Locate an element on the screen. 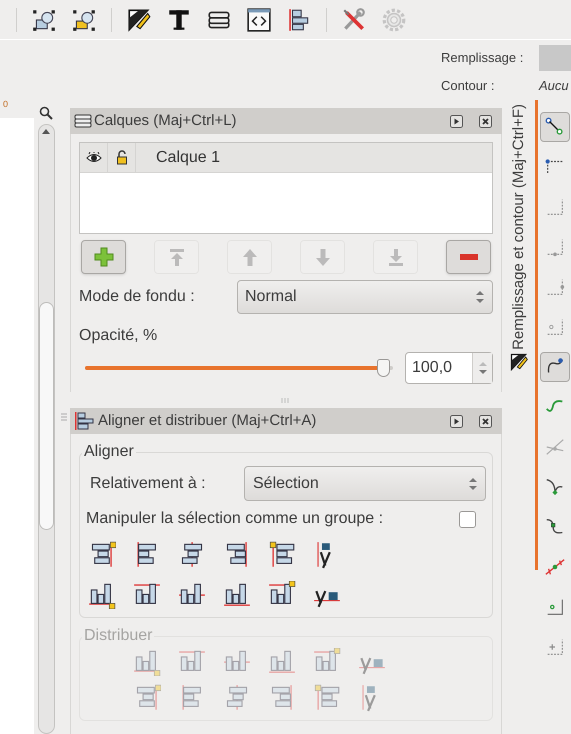 The width and height of the screenshot is (571, 734). group-title: Aligner is located at coordinates (109, 452).